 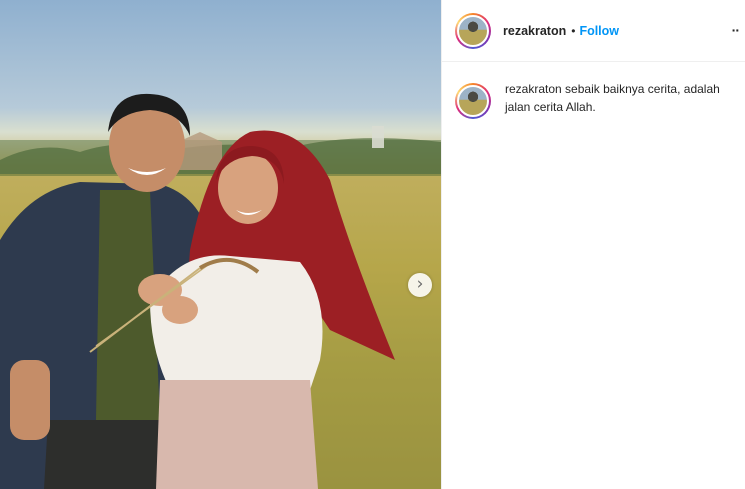 What do you see at coordinates (534, 31) in the screenshot?
I see `username-link: rezakraton` at bounding box center [534, 31].